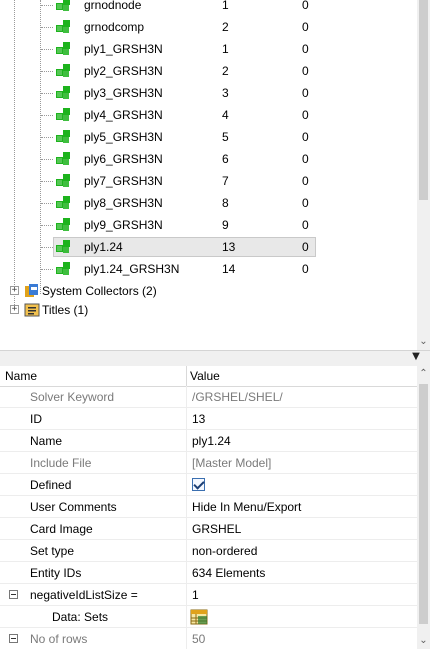 Image resolution: width=430 pixels, height=649 pixels. Describe the element at coordinates (246, 507) in the screenshot. I see `property-value: Hide In Menu/Export` at that location.